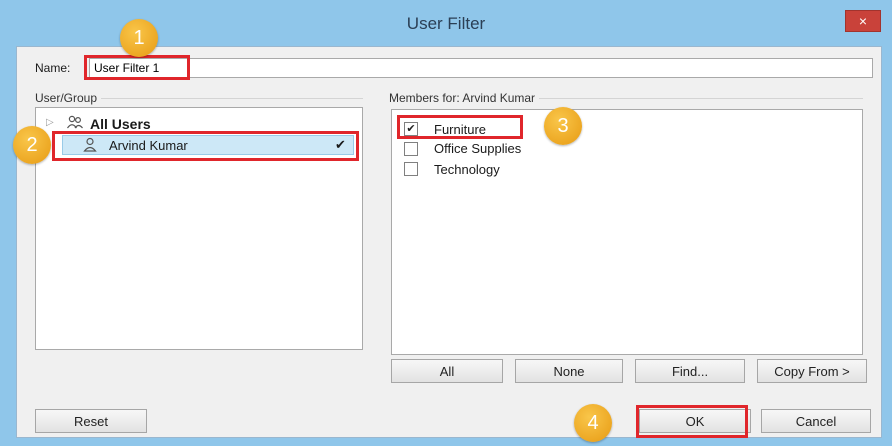 Image resolution: width=892 pixels, height=446 pixels. Describe the element at coordinates (460, 127) in the screenshot. I see `annotation-highlight-furniture` at that location.